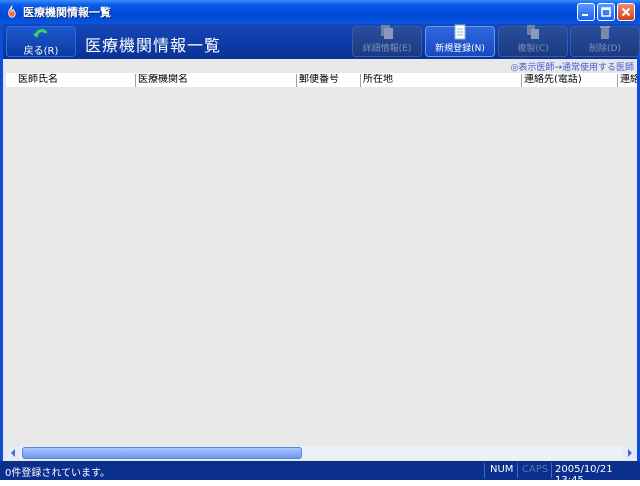 This screenshot has height=486, width=640. I want to click on column-header-institution-name: 医療機関名, so click(216, 80).